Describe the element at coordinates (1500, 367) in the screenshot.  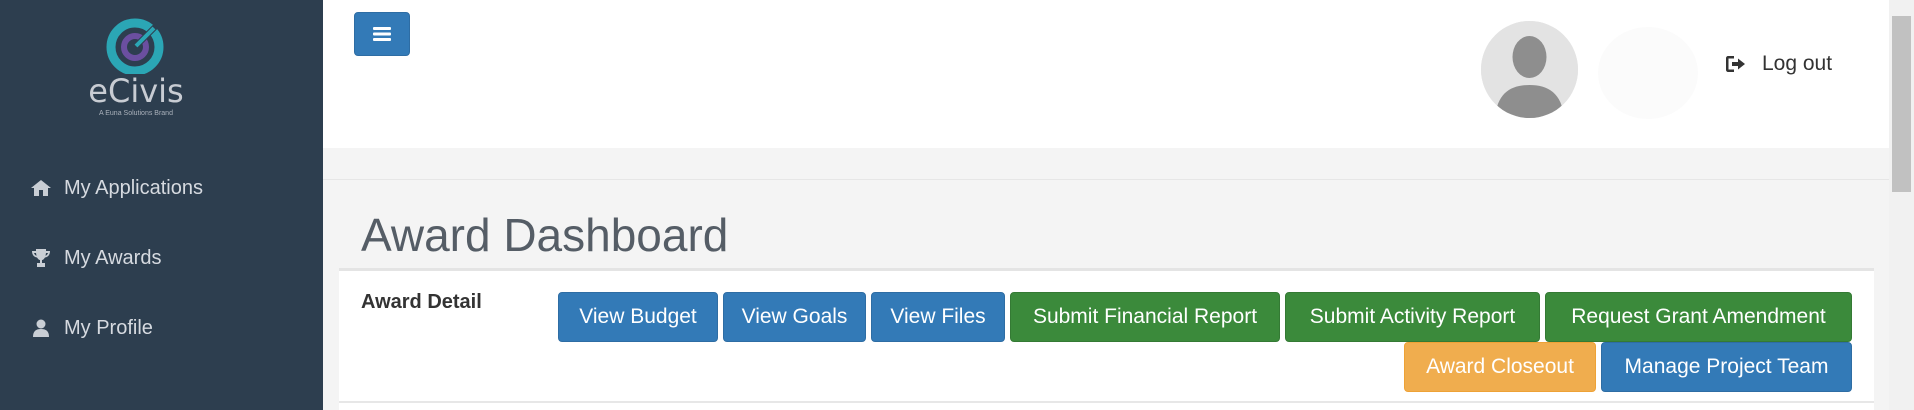
I see `award-closeout-button: Award Closeout` at that location.